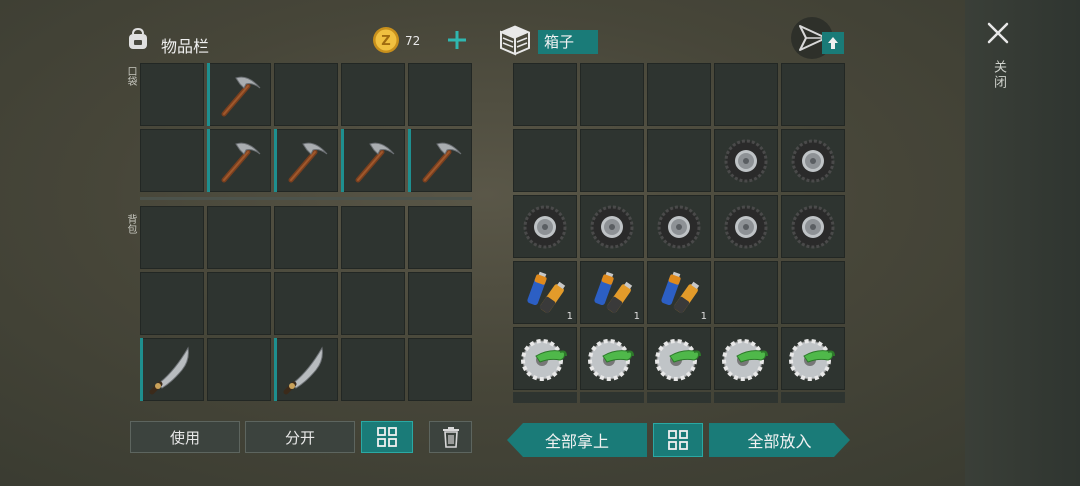  I want to click on box-icon, so click(515, 40).